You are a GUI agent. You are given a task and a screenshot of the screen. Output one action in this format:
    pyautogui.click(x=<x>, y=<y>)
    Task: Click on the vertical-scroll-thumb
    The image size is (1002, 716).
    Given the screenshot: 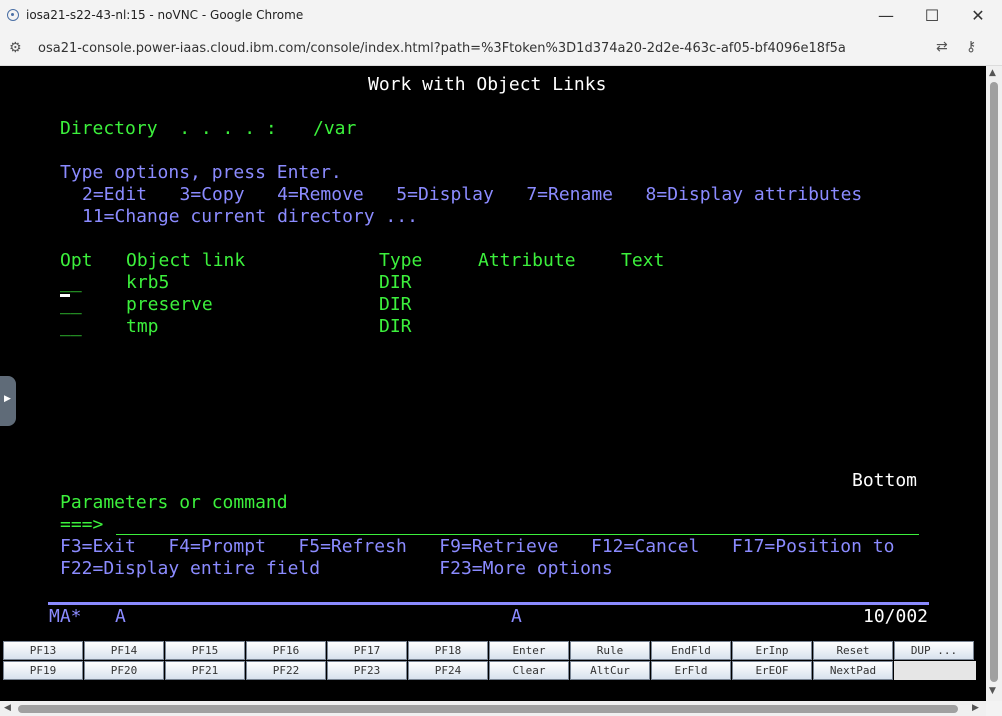 What is the action you would take?
    pyautogui.click(x=994, y=382)
    